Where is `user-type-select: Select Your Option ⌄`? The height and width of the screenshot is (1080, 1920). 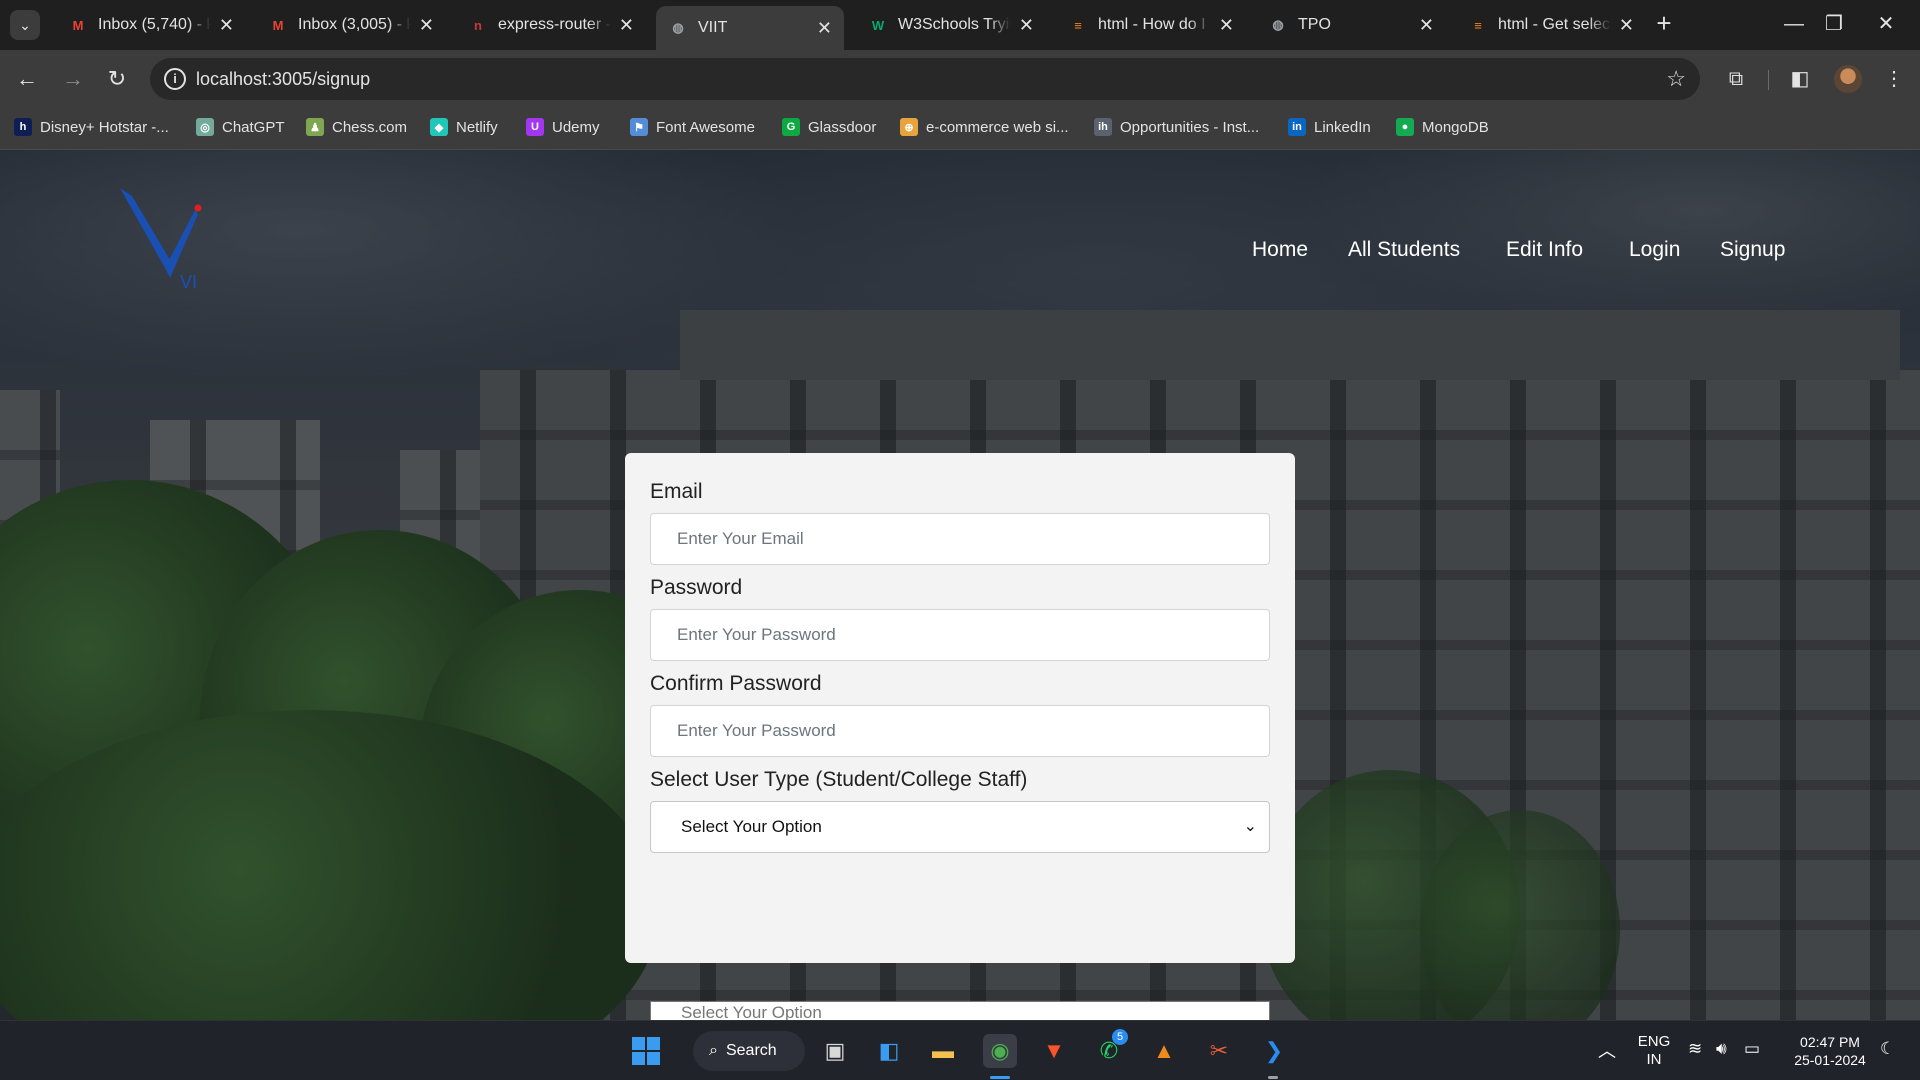
user-type-select: Select Your Option ⌄ is located at coordinates (960, 827).